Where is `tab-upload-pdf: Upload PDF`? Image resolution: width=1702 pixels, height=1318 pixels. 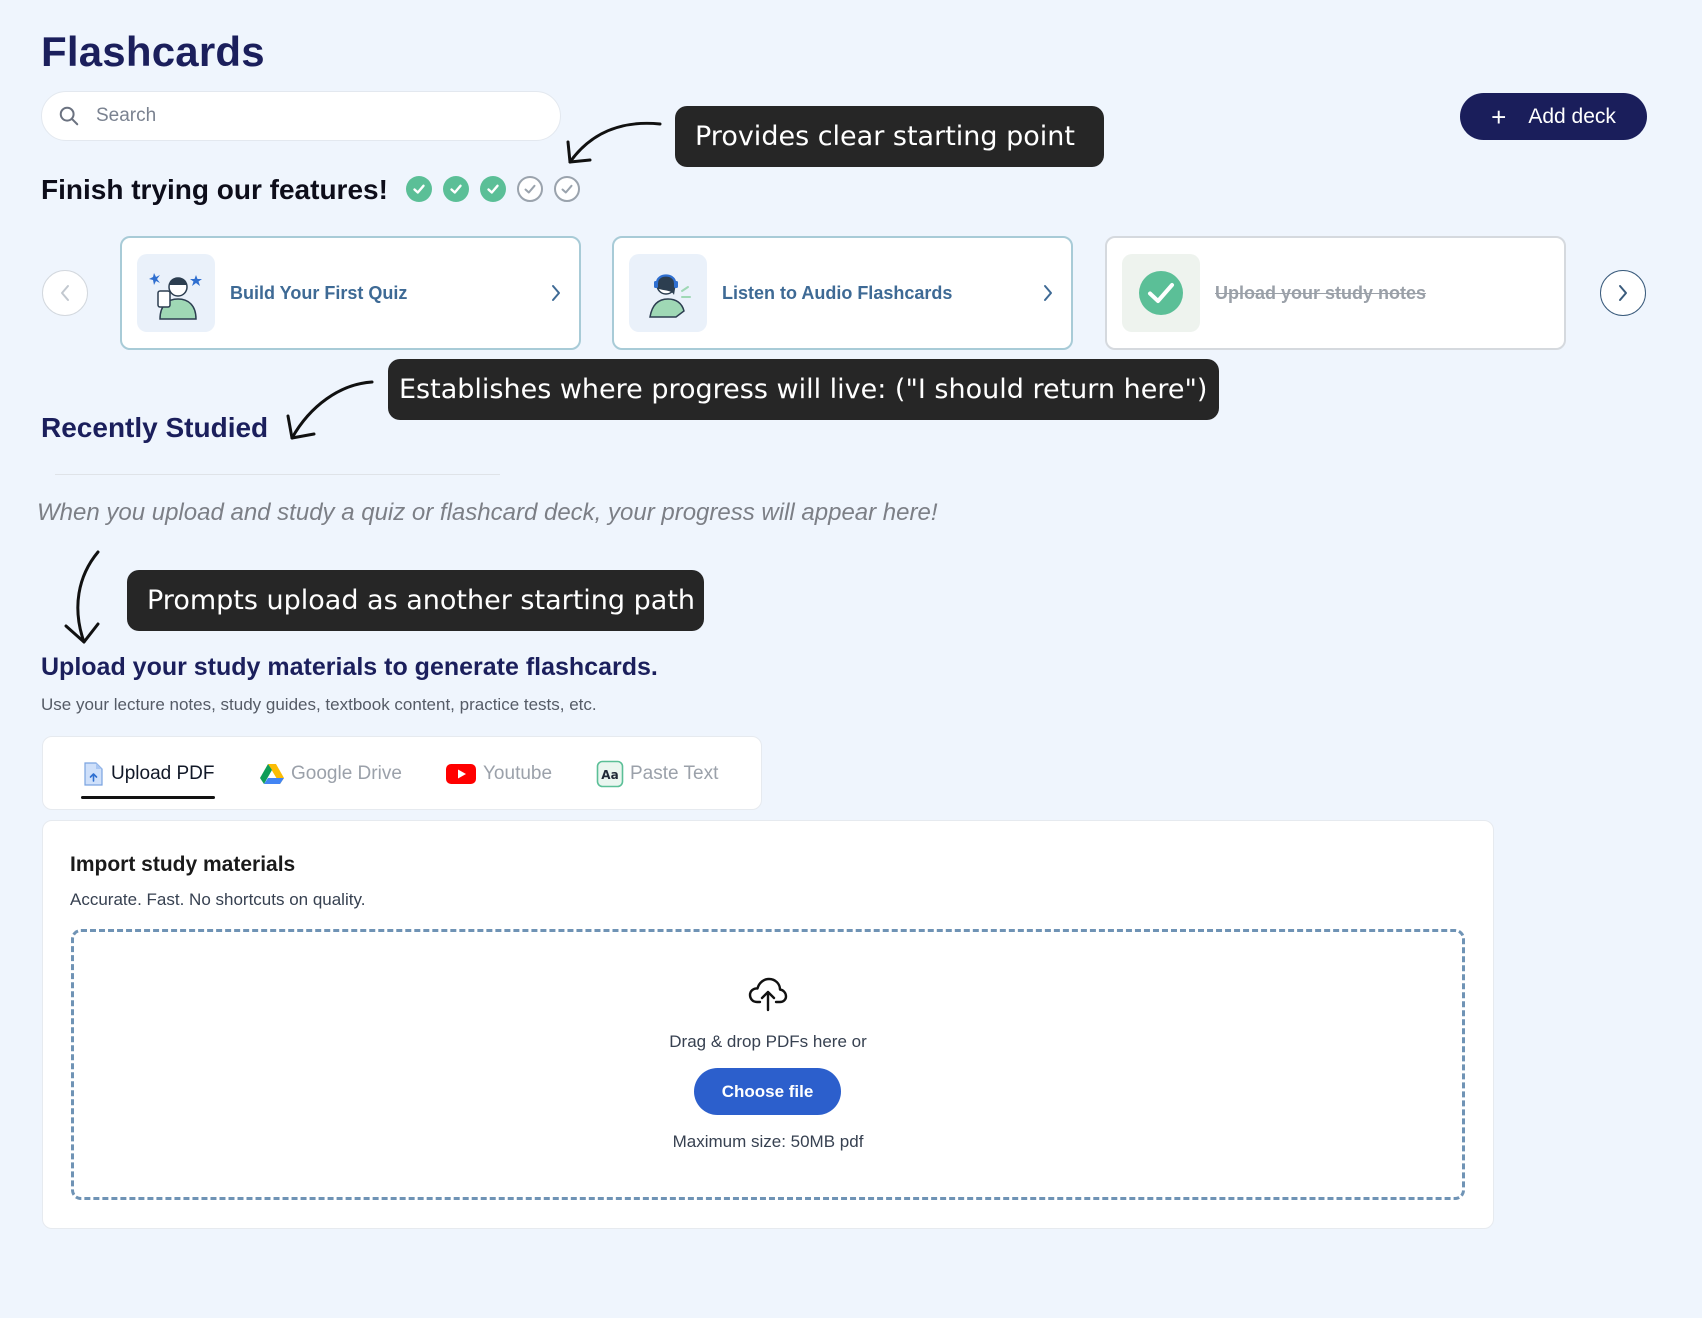 tab-upload-pdf: Upload PDF is located at coordinates (148, 774).